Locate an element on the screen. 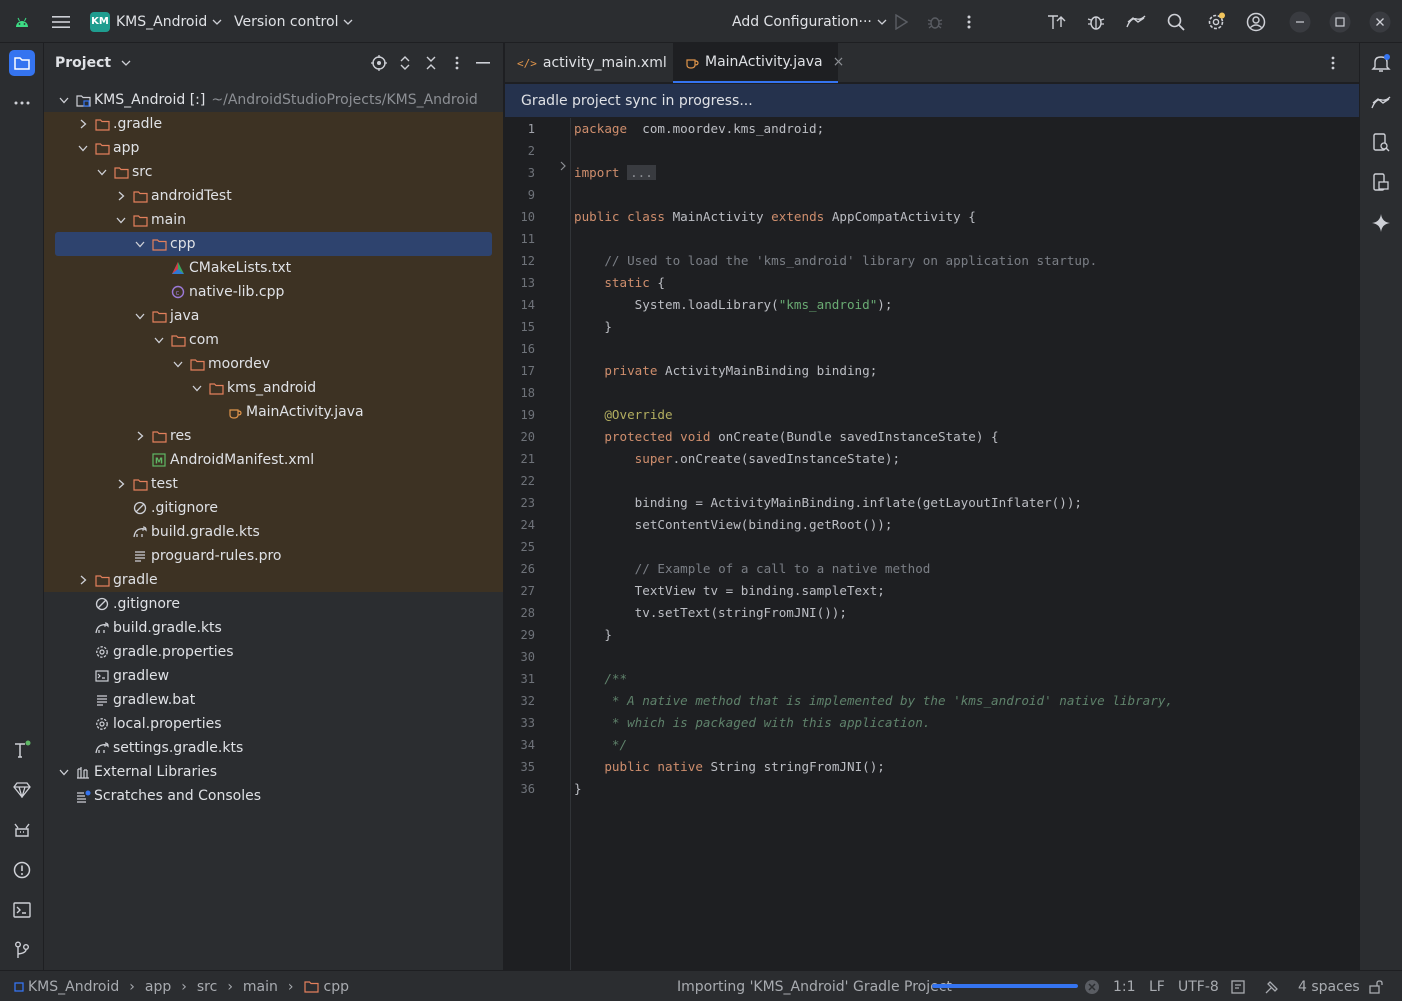  tree-item-external-libraries: External Libraries is located at coordinates (273, 772).